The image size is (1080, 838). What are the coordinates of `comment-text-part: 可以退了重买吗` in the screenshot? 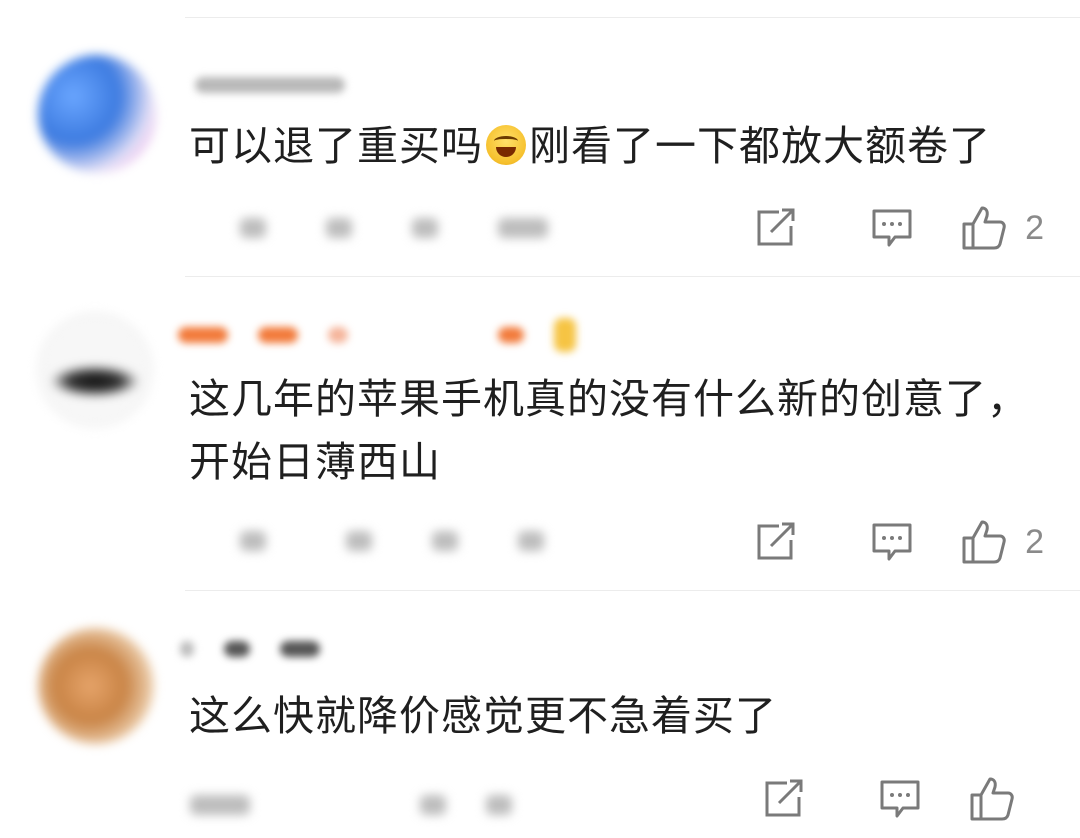 It's located at (336, 146).